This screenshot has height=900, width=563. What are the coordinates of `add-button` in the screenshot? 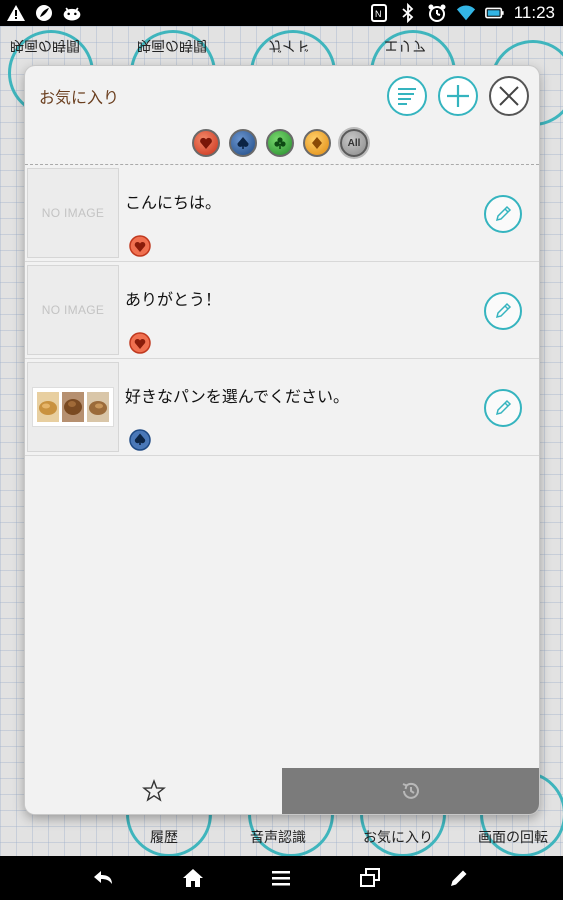 It's located at (458, 96).